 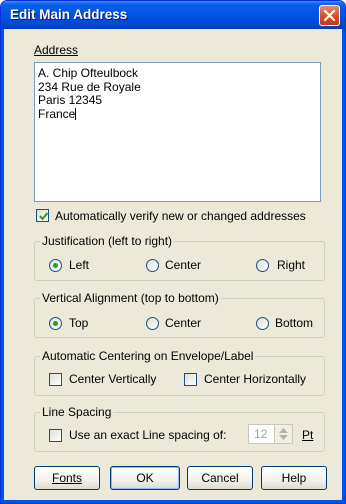 I want to click on spacing-spinner, so click(x=283, y=434).